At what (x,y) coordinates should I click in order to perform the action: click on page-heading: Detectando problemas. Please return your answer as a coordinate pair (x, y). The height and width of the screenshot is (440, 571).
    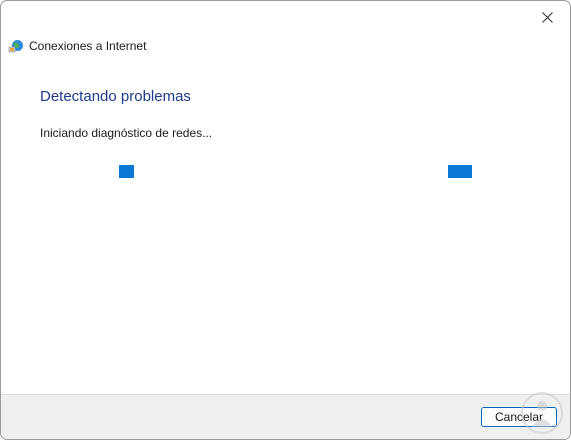
    Looking at the image, I should click on (115, 96).